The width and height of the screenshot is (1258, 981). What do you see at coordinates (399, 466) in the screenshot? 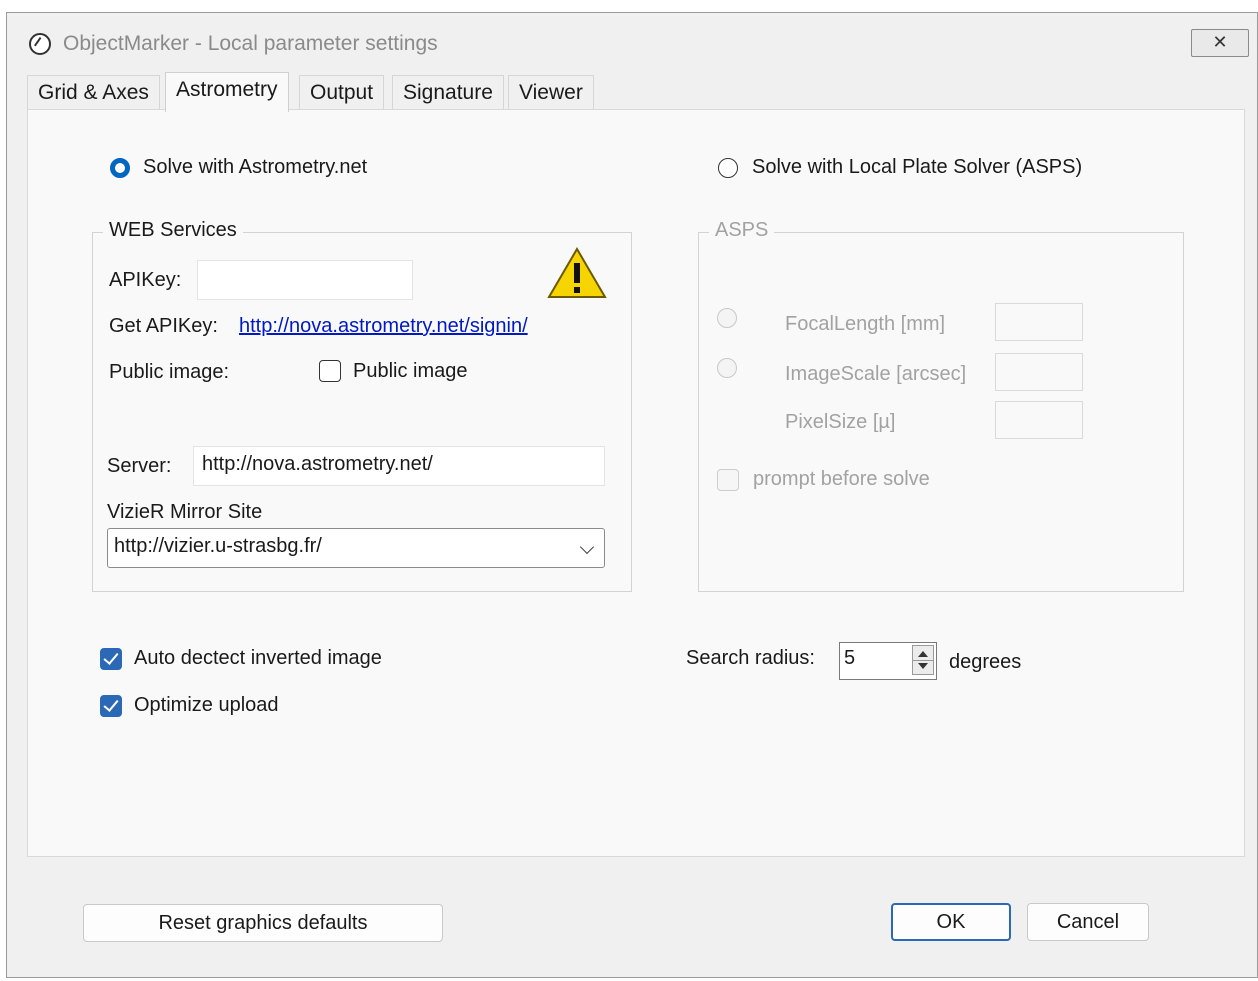
I see `server-input: http://nova.astrometry.net/` at bounding box center [399, 466].